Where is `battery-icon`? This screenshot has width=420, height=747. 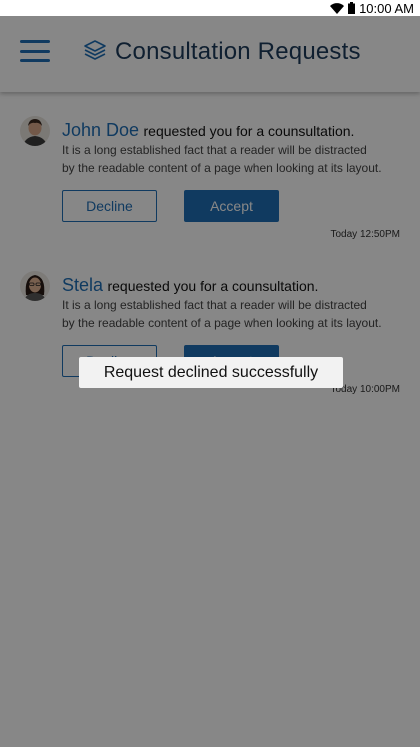 battery-icon is located at coordinates (352, 8).